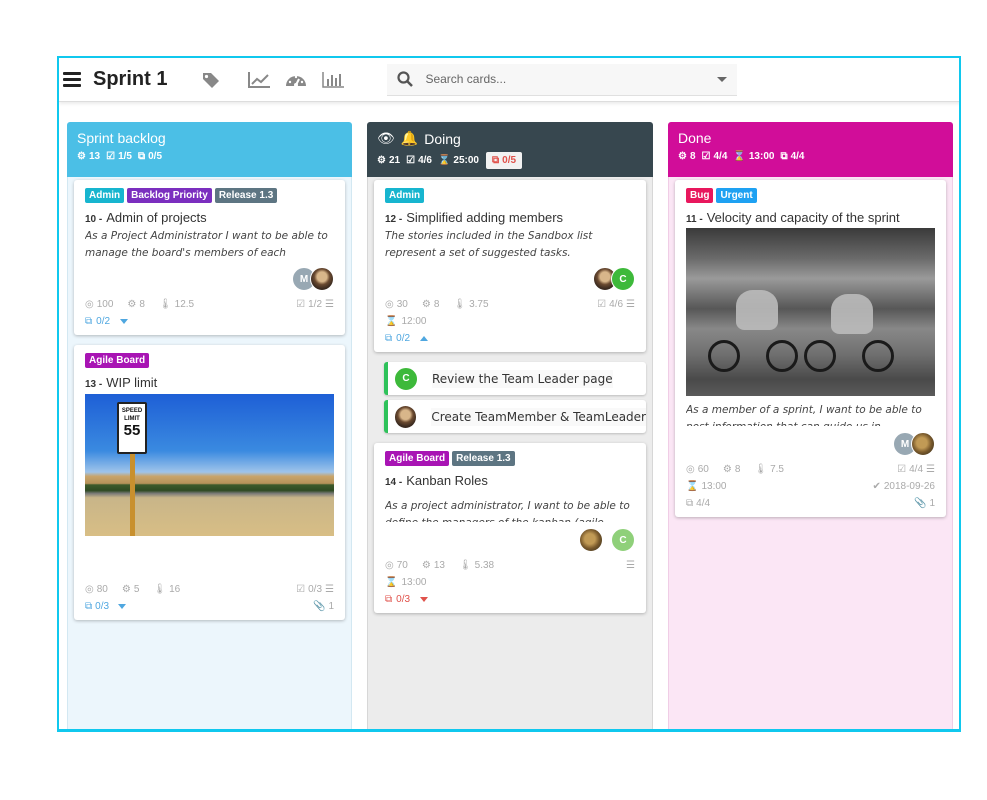 The height and width of the screenshot is (800, 987). What do you see at coordinates (698, 503) in the screenshot?
I see `subtask-toggle: ⧉ 4/4` at bounding box center [698, 503].